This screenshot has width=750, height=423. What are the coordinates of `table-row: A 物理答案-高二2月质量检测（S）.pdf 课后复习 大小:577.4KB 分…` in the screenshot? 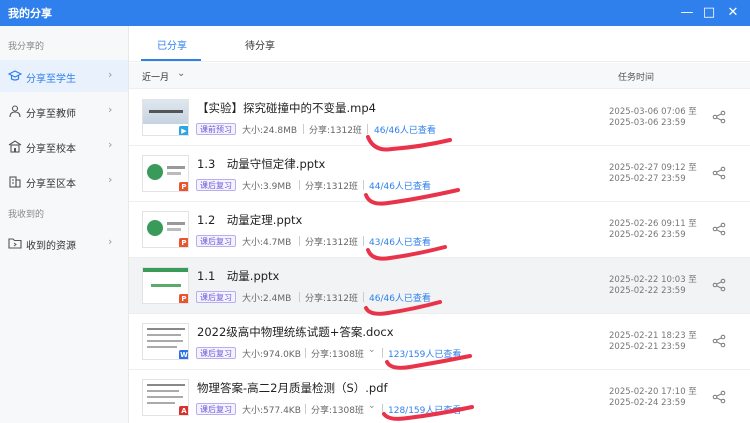 It's located at (439, 396).